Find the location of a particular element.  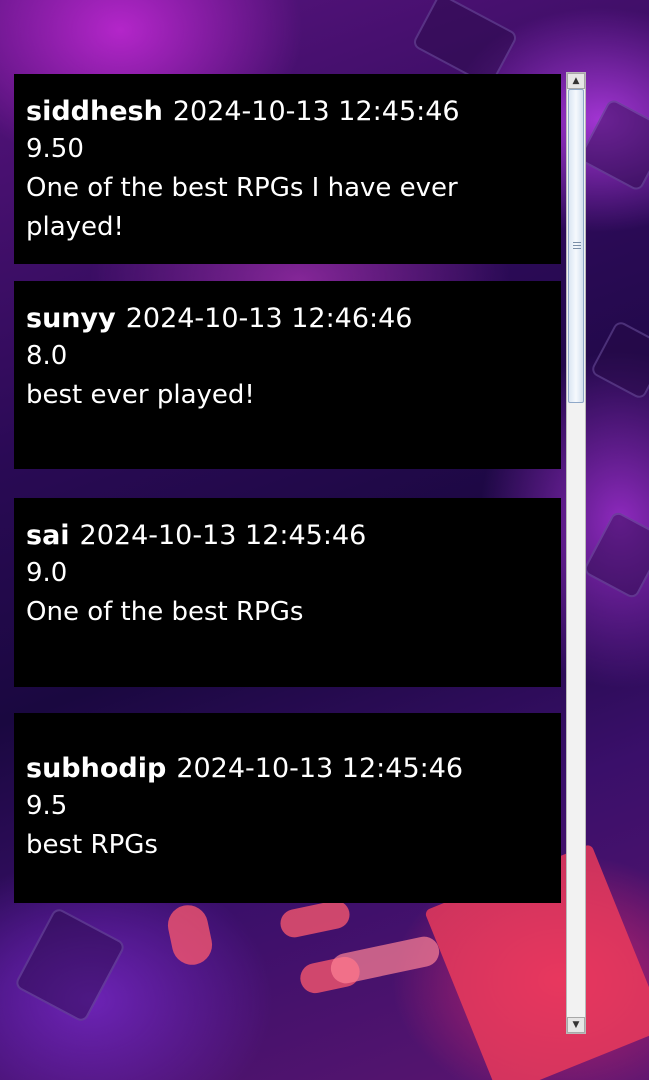

review-comment-continued: played! is located at coordinates (75, 227).